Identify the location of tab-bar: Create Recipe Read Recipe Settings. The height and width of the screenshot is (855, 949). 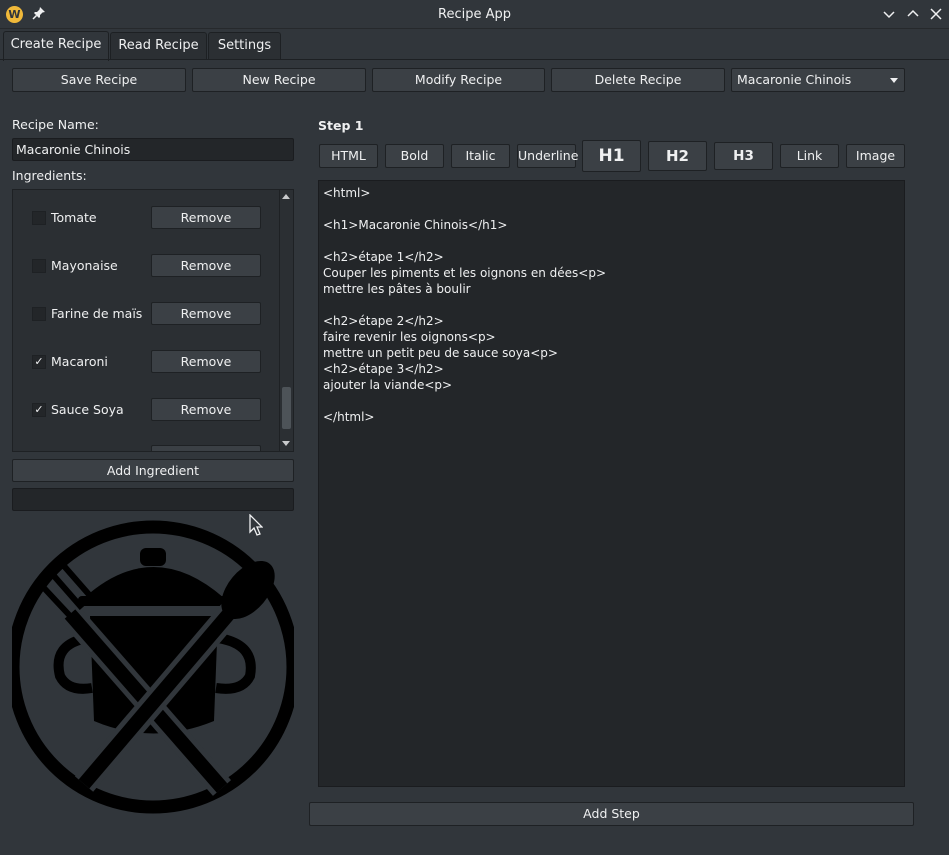
(474, 45).